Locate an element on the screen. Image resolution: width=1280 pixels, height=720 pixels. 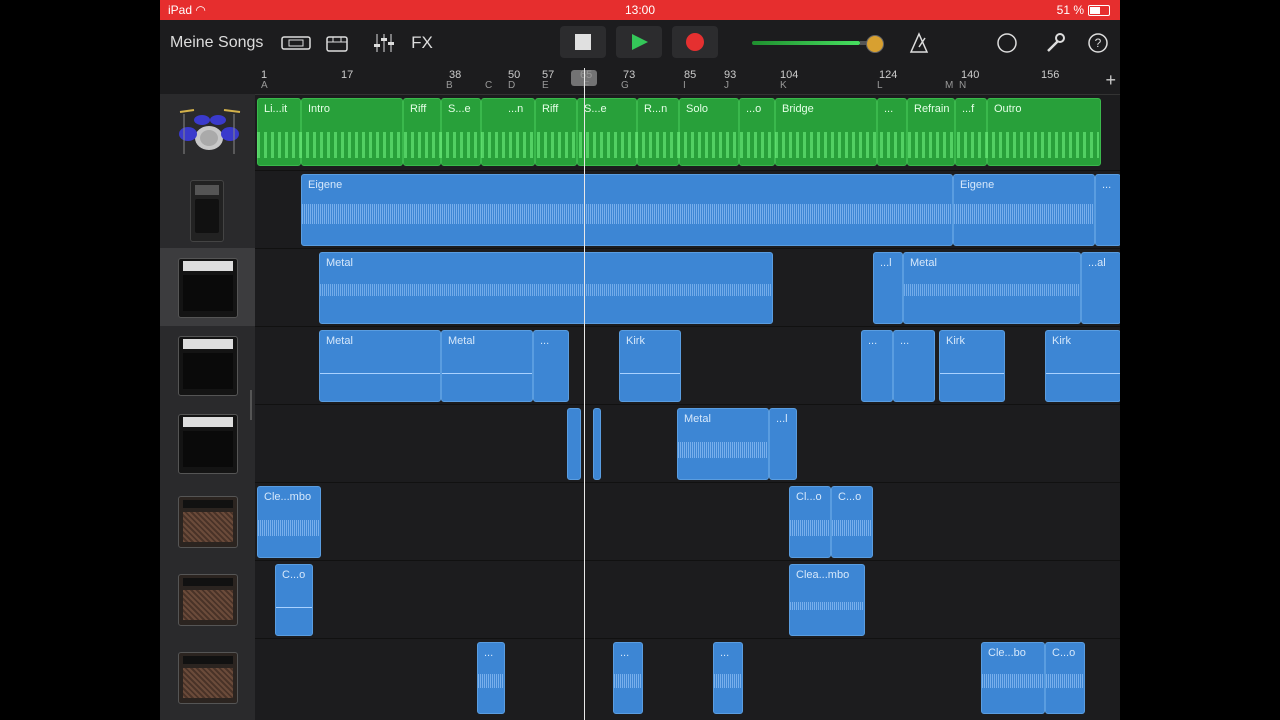
section-marker: C is located at coordinates (489, 85).